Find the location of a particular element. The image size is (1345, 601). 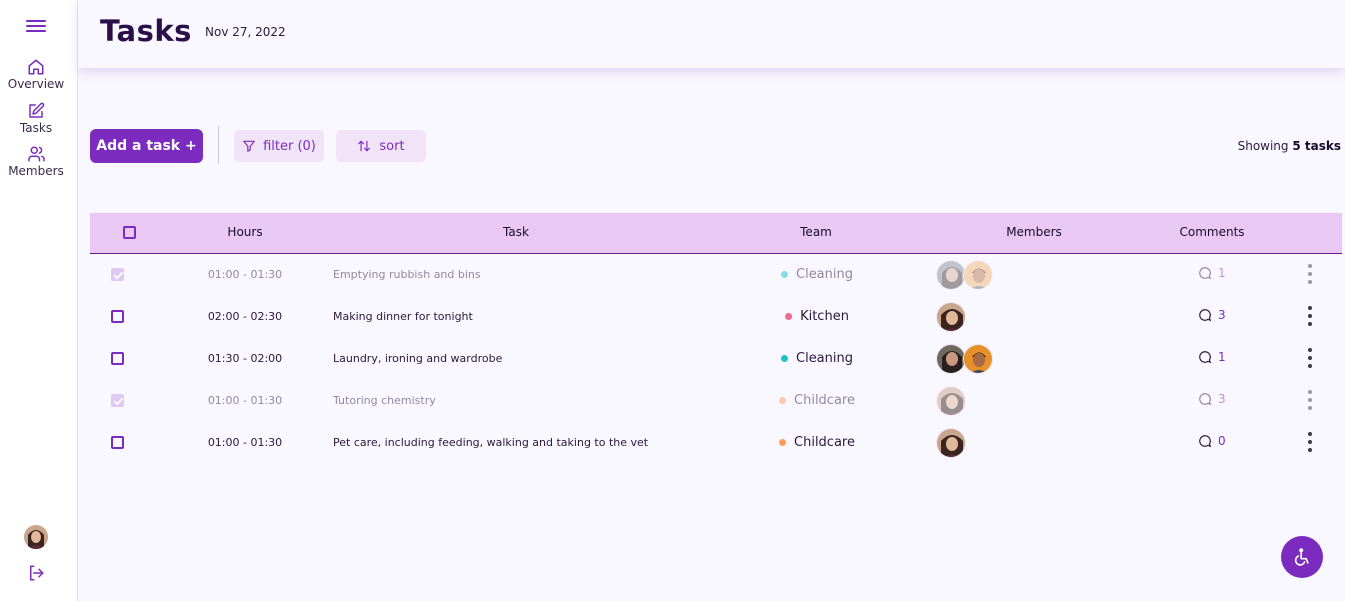

table-header: Hours Task Team Members Comments is located at coordinates (716, 233).